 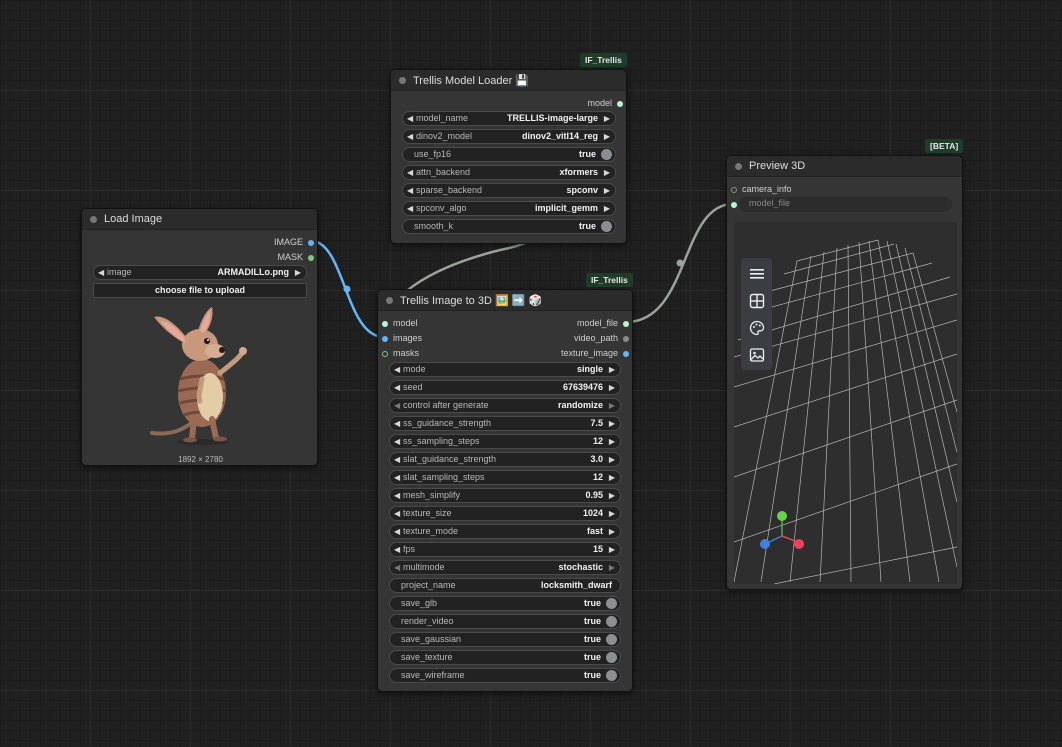 I want to click on input-slot-masks, so click(x=385, y=353).